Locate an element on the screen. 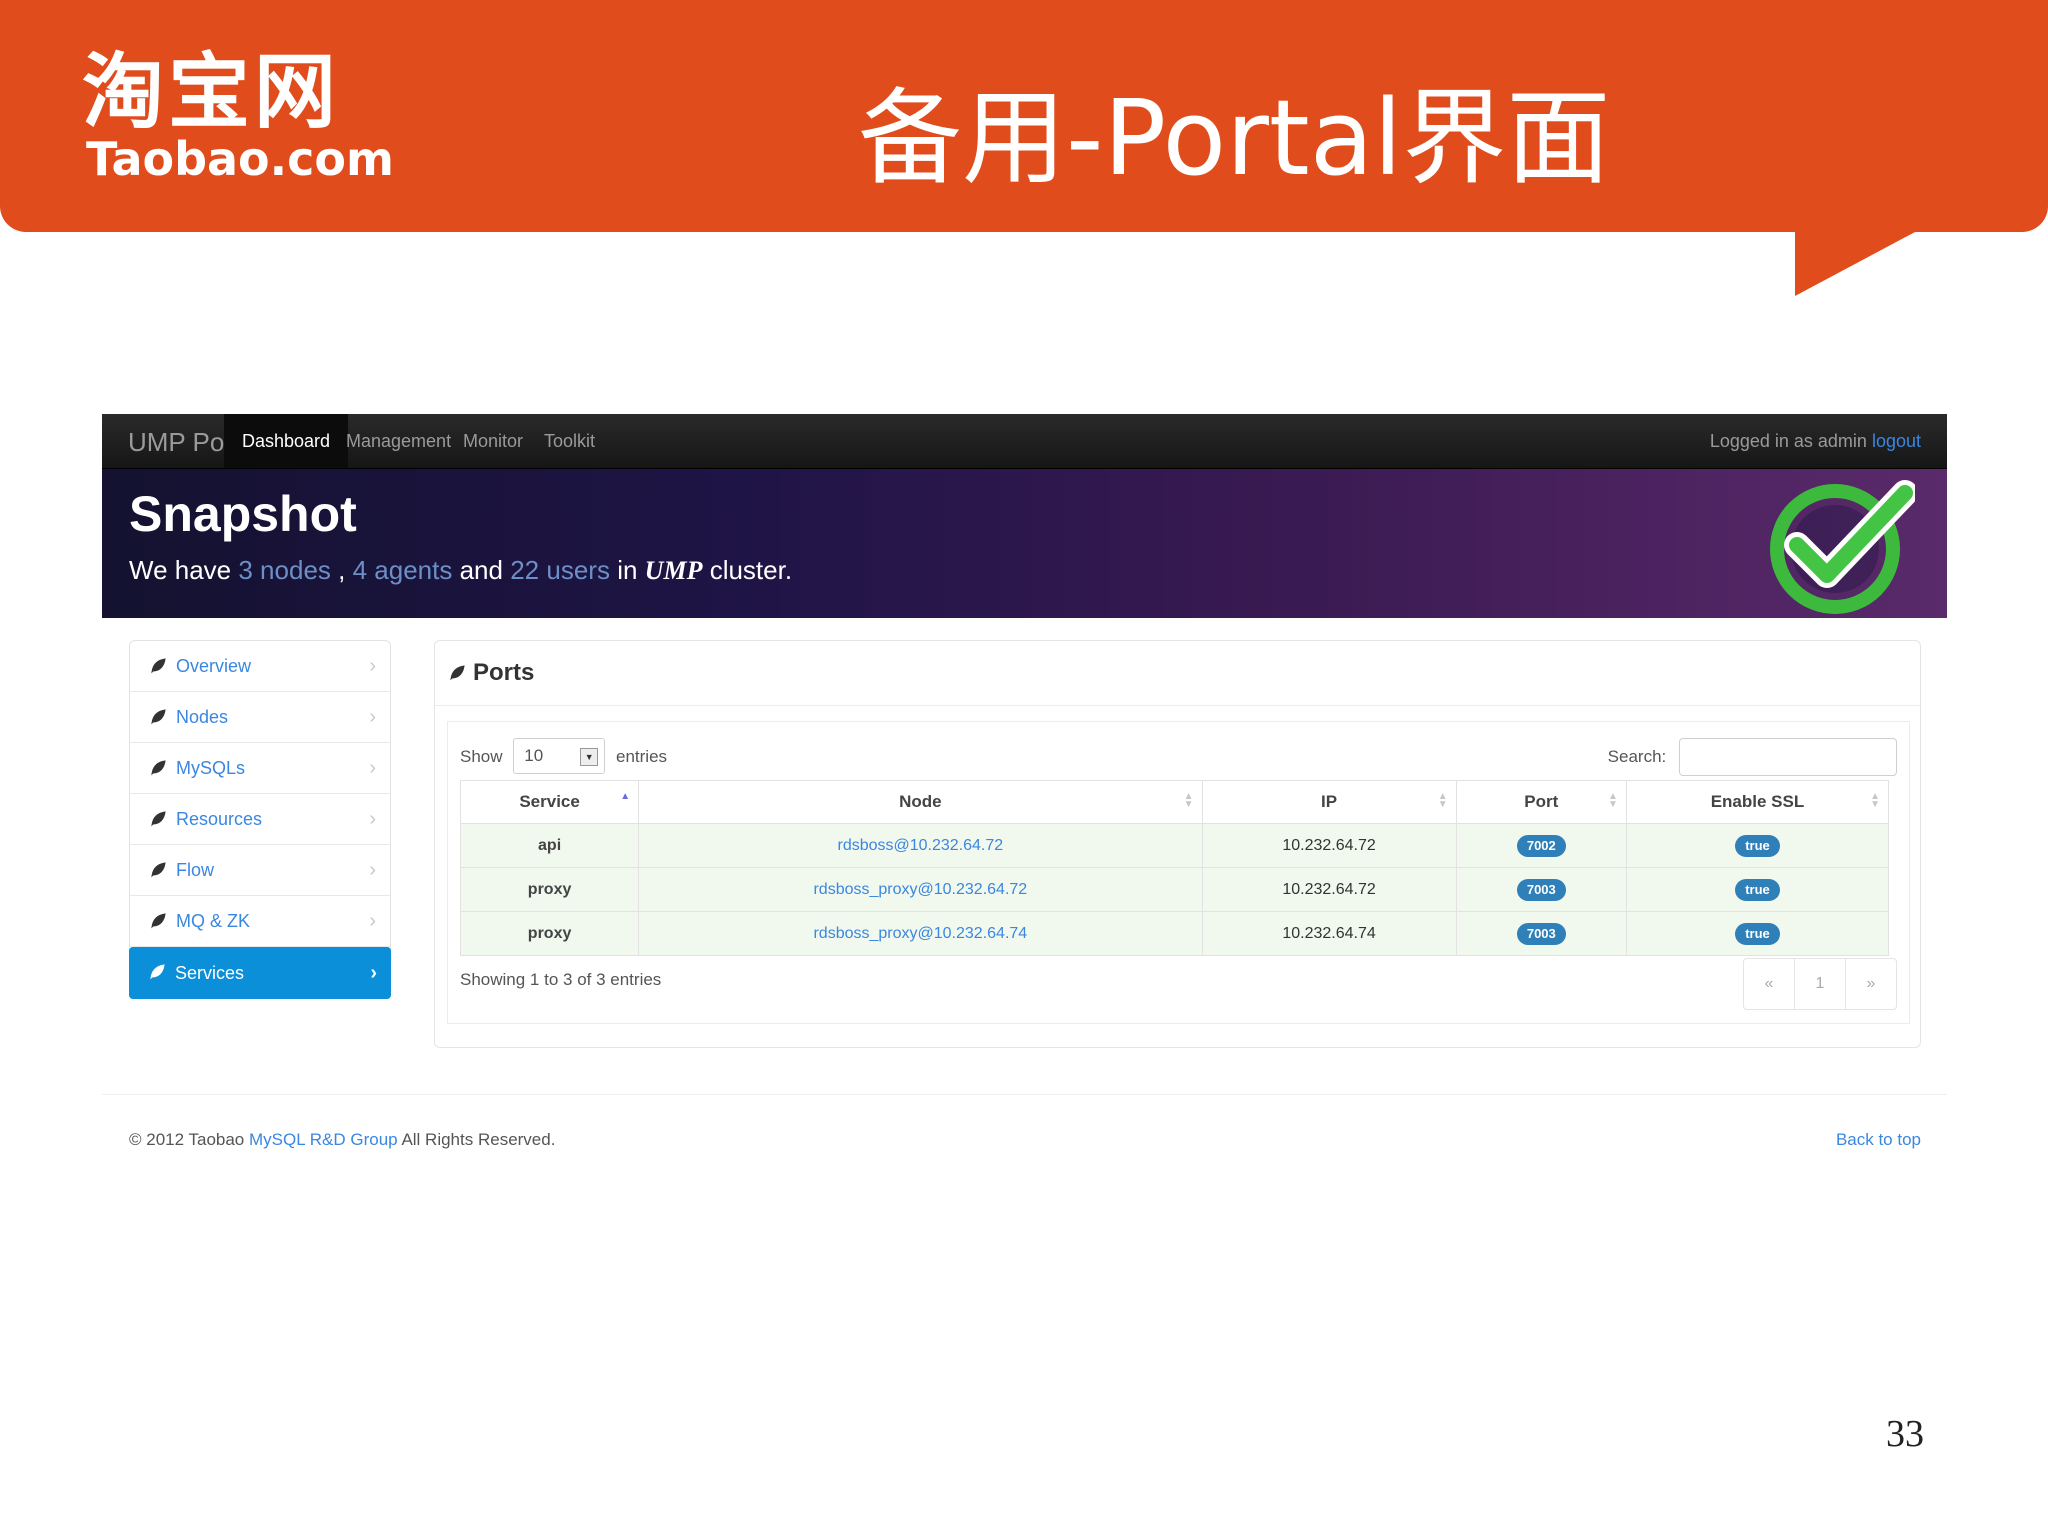 This screenshot has width=2048, height=1536. col-label: Service is located at coordinates (549, 801).